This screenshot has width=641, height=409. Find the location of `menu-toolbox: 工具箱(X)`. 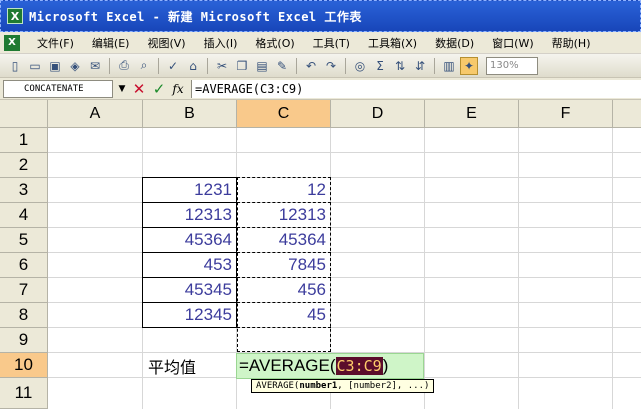

menu-toolbox: 工具箱(X) is located at coordinates (392, 43).